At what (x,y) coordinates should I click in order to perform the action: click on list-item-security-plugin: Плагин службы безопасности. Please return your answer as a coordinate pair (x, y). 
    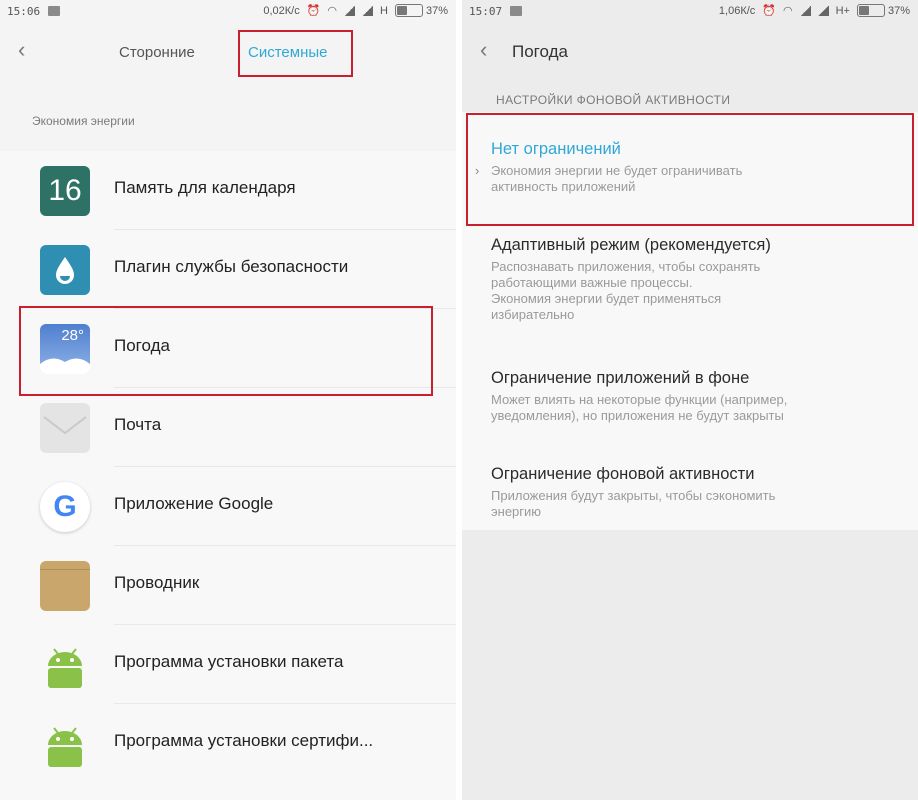
    Looking at the image, I should click on (228, 269).